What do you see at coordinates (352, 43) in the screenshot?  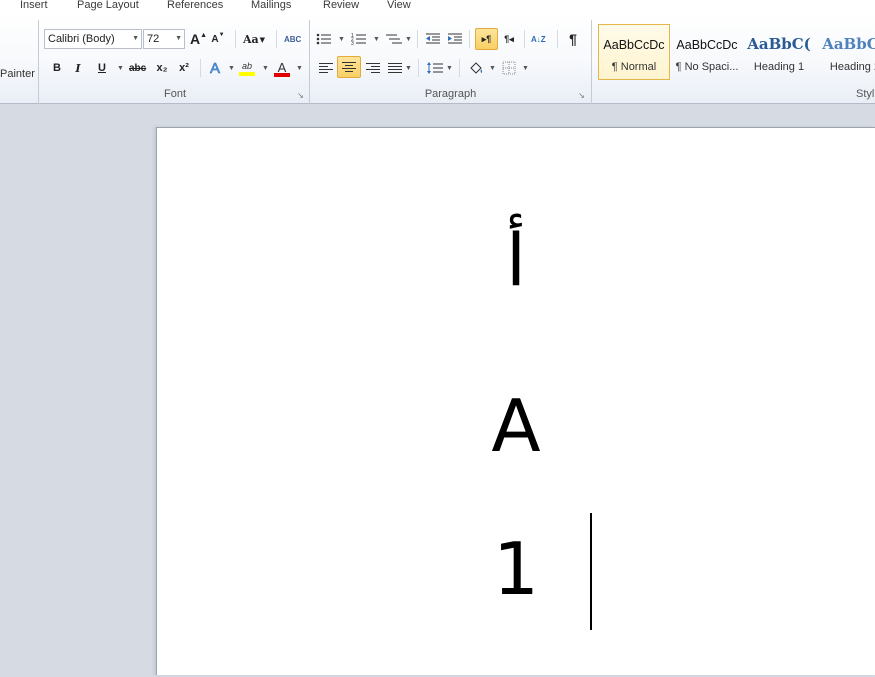 I see `svg-text: 3` at bounding box center [352, 43].